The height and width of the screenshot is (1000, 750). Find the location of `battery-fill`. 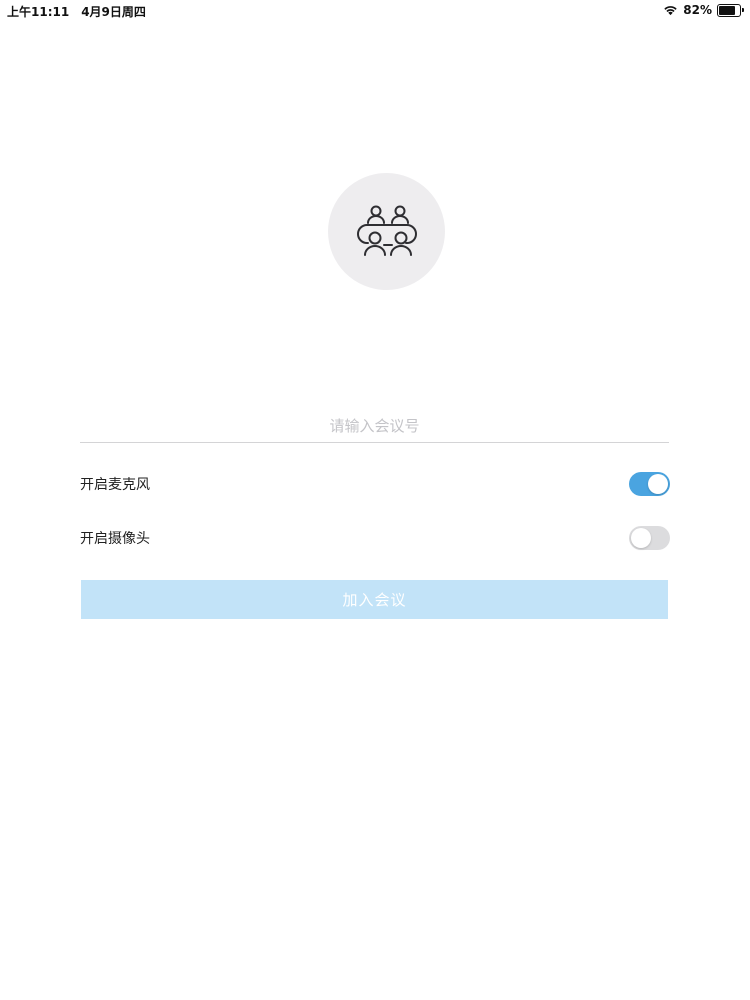

battery-fill is located at coordinates (727, 10).